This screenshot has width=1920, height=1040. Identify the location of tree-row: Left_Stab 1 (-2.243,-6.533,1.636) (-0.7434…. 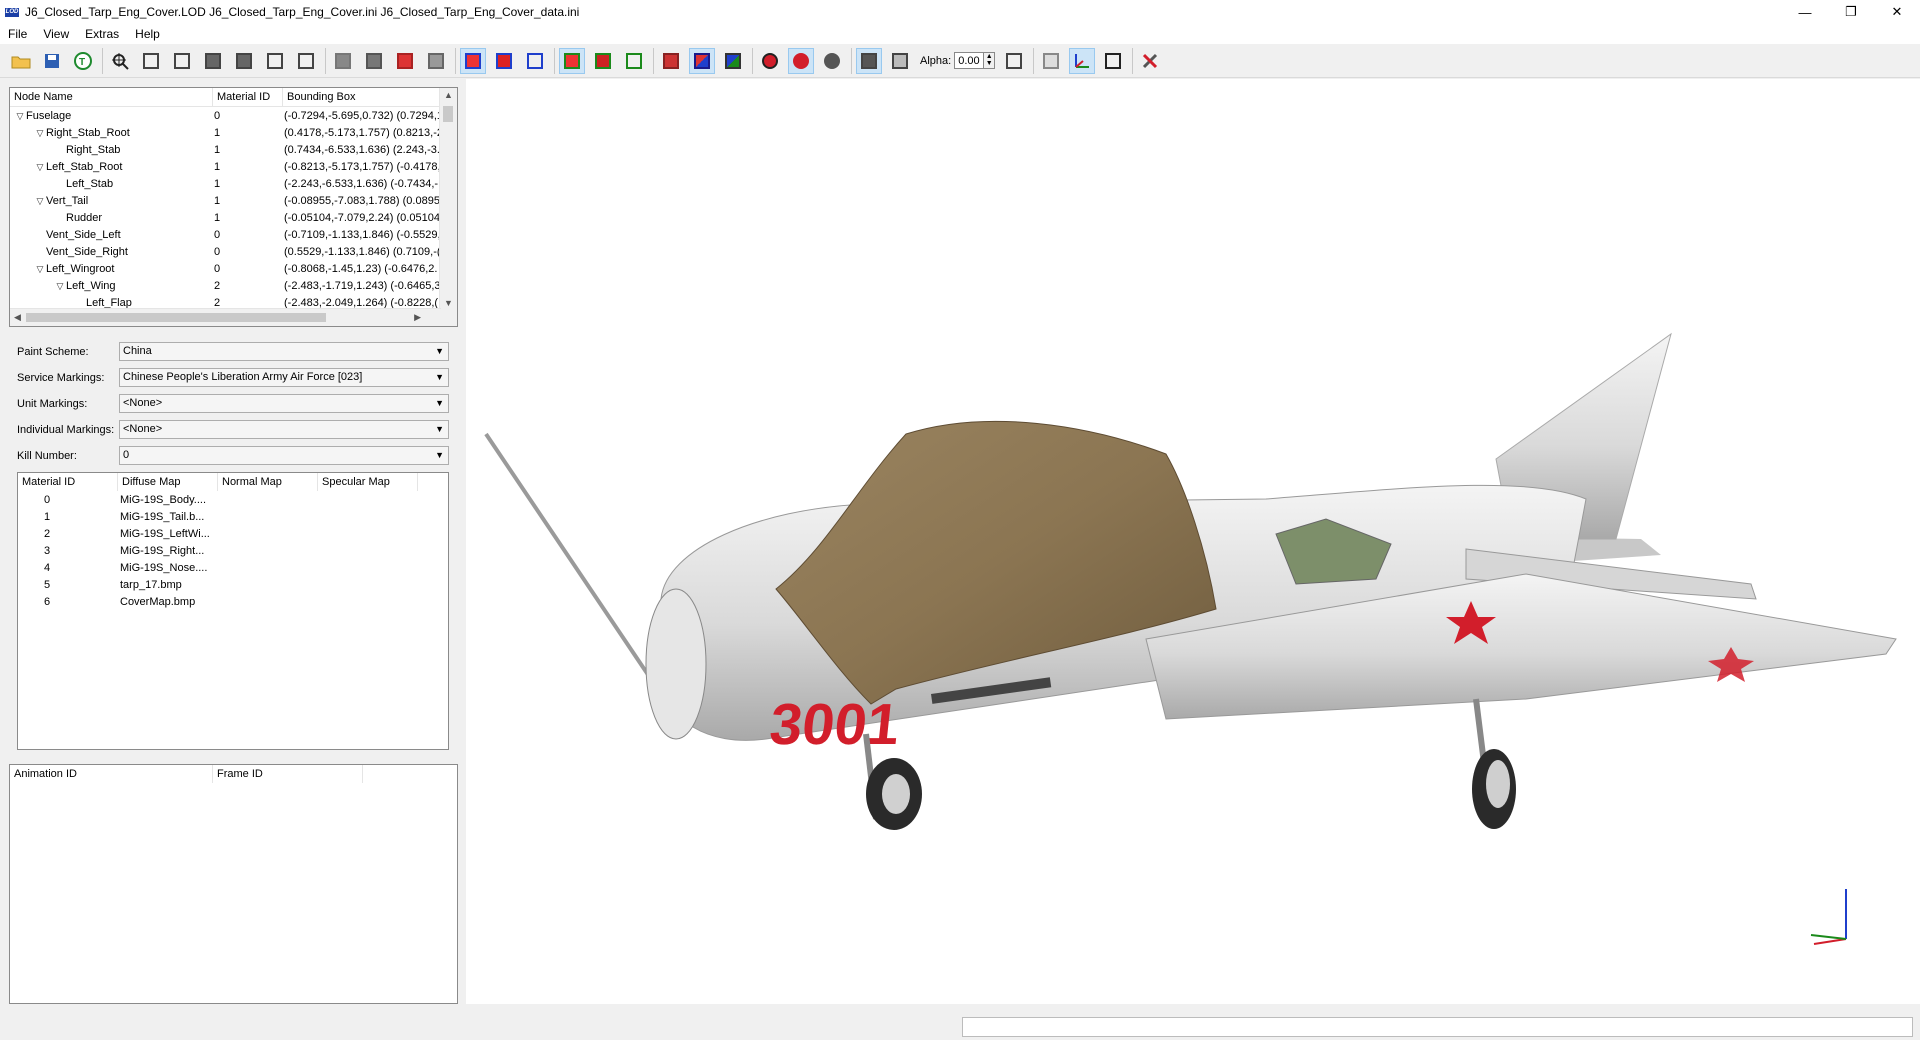
(233, 183).